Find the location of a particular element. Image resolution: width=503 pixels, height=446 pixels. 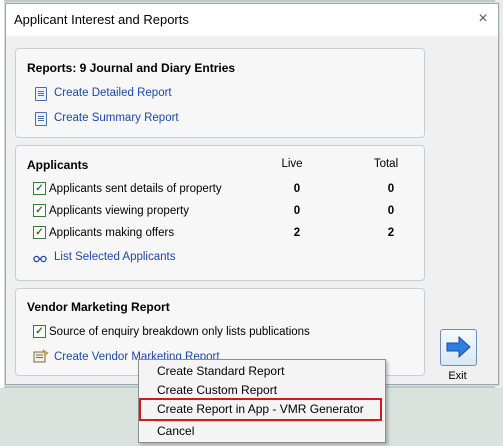

exit-button is located at coordinates (458, 347).